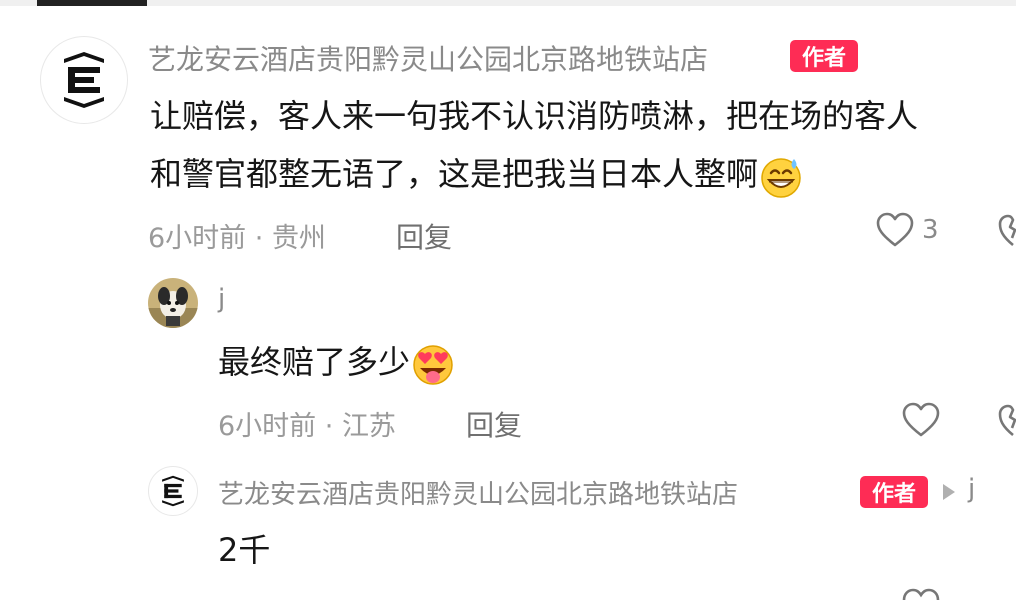  I want to click on reply-reply-button: 回复, so click(494, 424).